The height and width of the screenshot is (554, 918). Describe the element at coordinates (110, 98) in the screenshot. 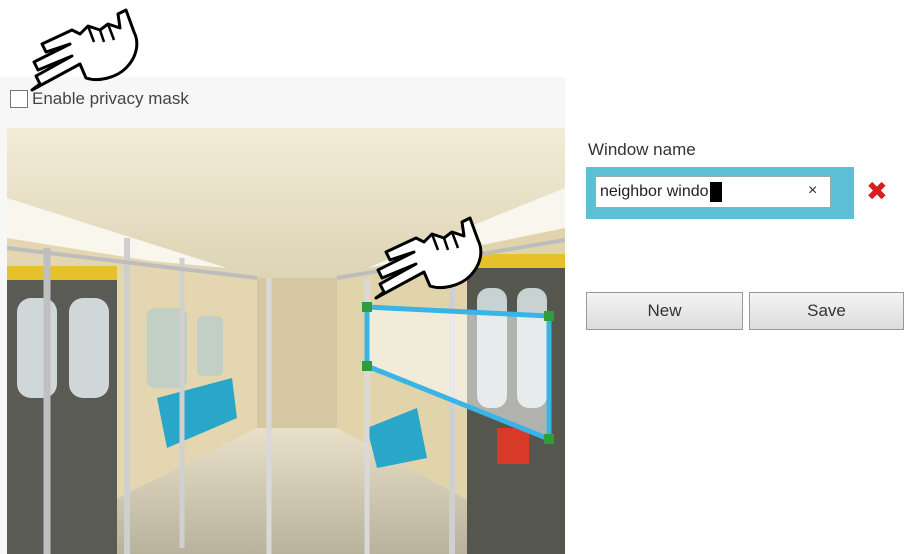

I see `enable-privacy-mask-label: Enable privacy mask` at that location.